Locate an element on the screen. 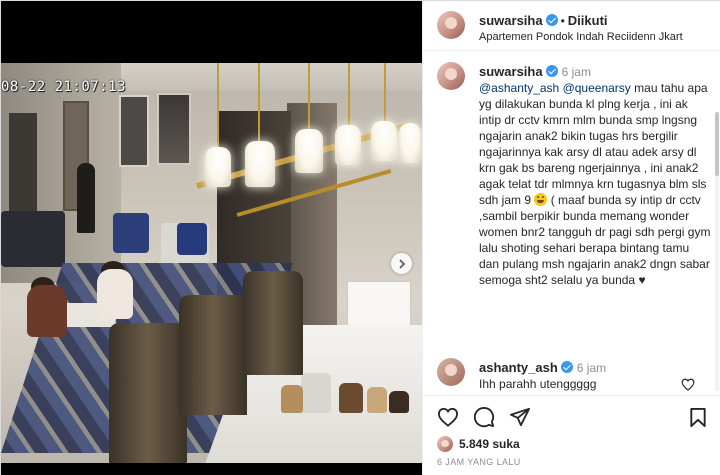 The image size is (720, 475). cctv-timestamp: 08-22 21:07:13 is located at coordinates (64, 87).